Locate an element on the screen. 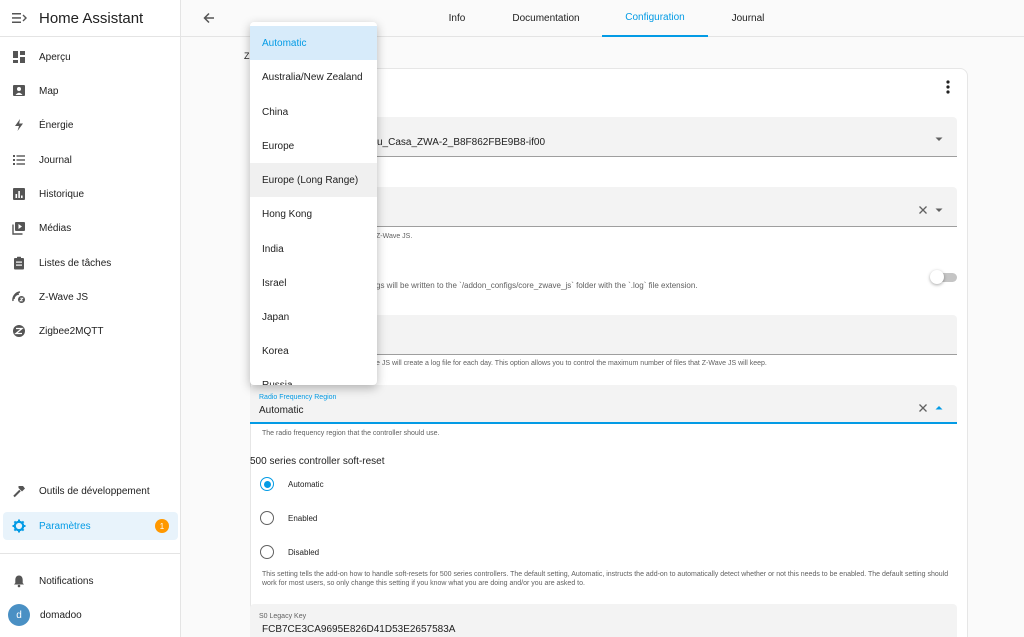  sidebar-item-label: Aperçu is located at coordinates (55, 57).